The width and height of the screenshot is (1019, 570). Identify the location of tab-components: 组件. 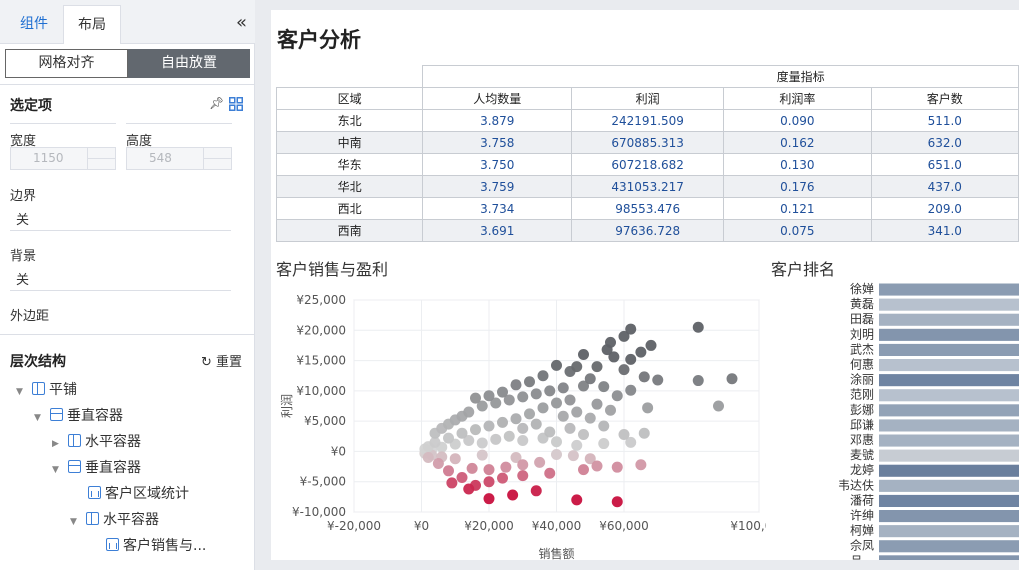
(34, 24).